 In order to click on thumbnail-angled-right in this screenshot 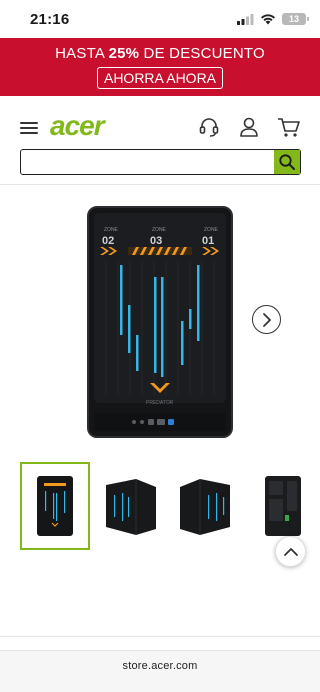, I will do `click(205, 506)`.